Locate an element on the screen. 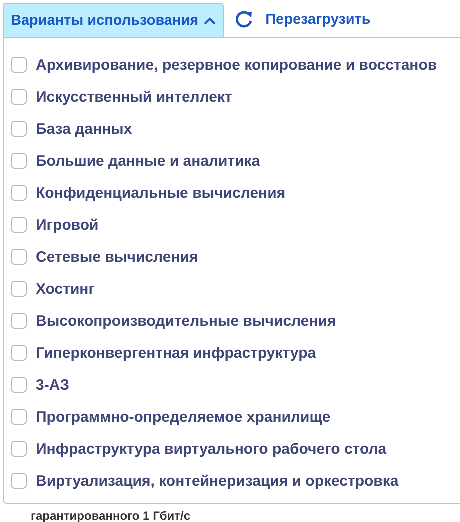 The width and height of the screenshot is (460, 522). option-item: Хостинг is located at coordinates (232, 289).